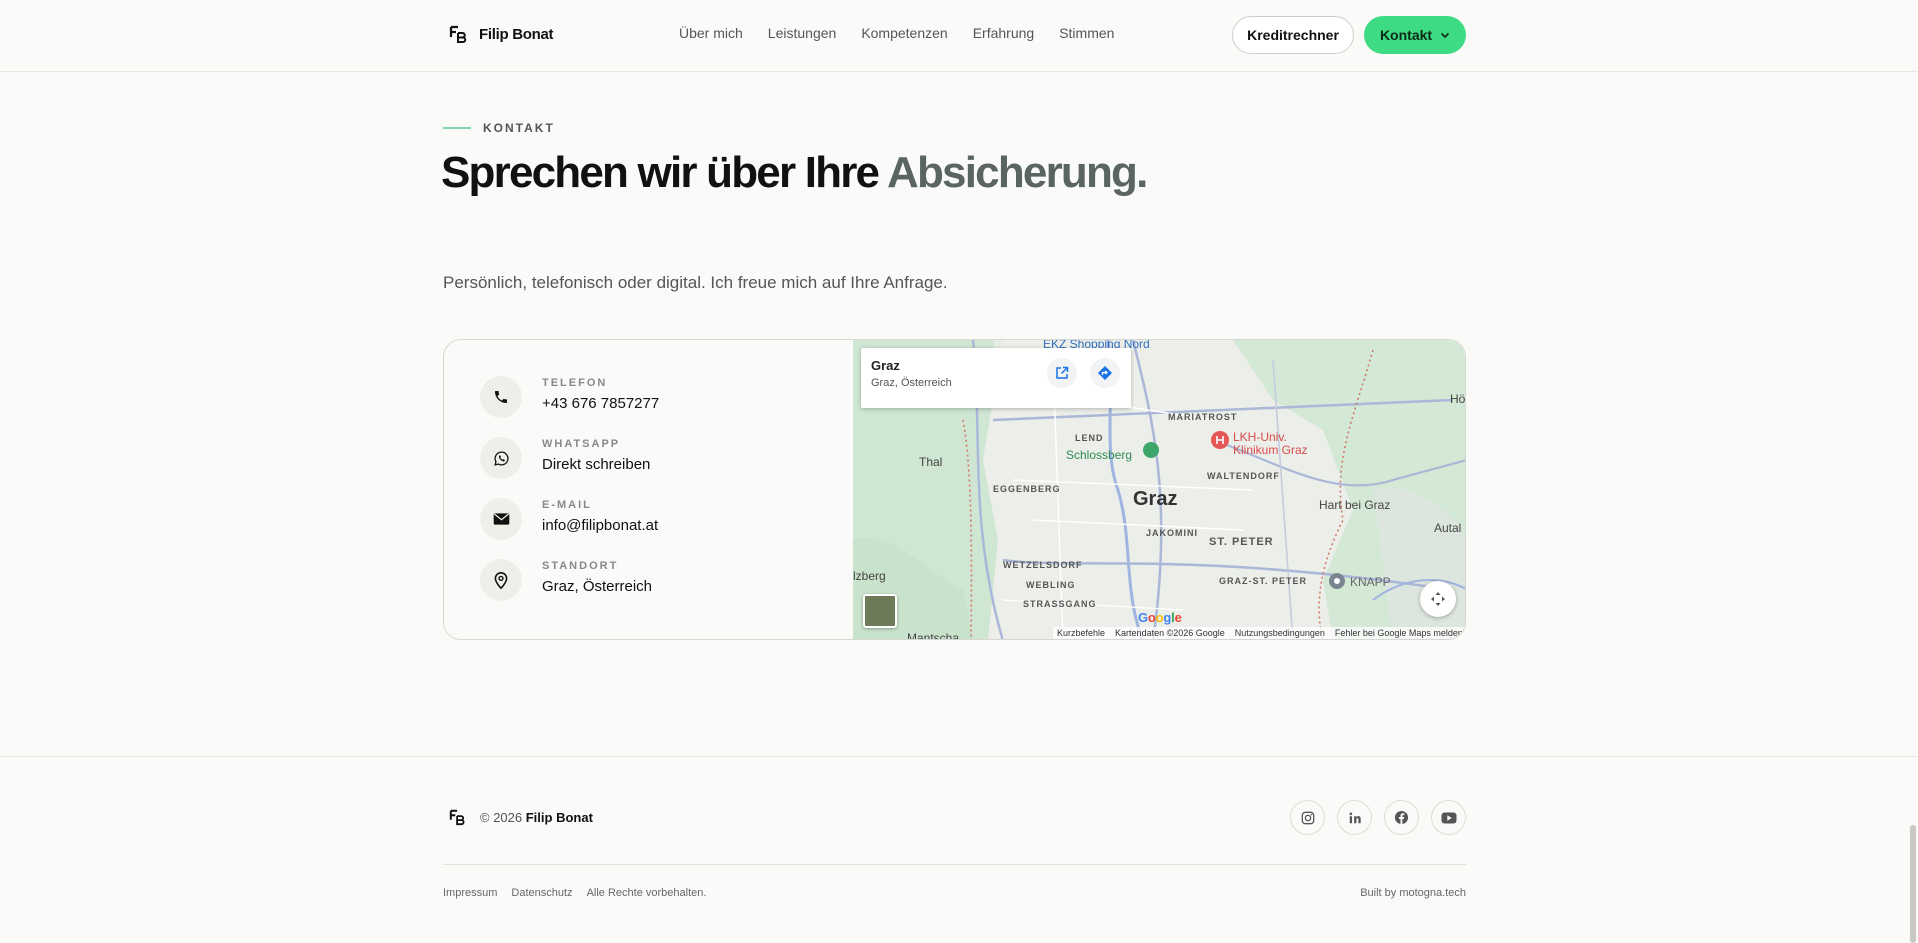 The height and width of the screenshot is (943, 1918). What do you see at coordinates (1438, 599) in the screenshot?
I see `fullscreen-icon` at bounding box center [1438, 599].